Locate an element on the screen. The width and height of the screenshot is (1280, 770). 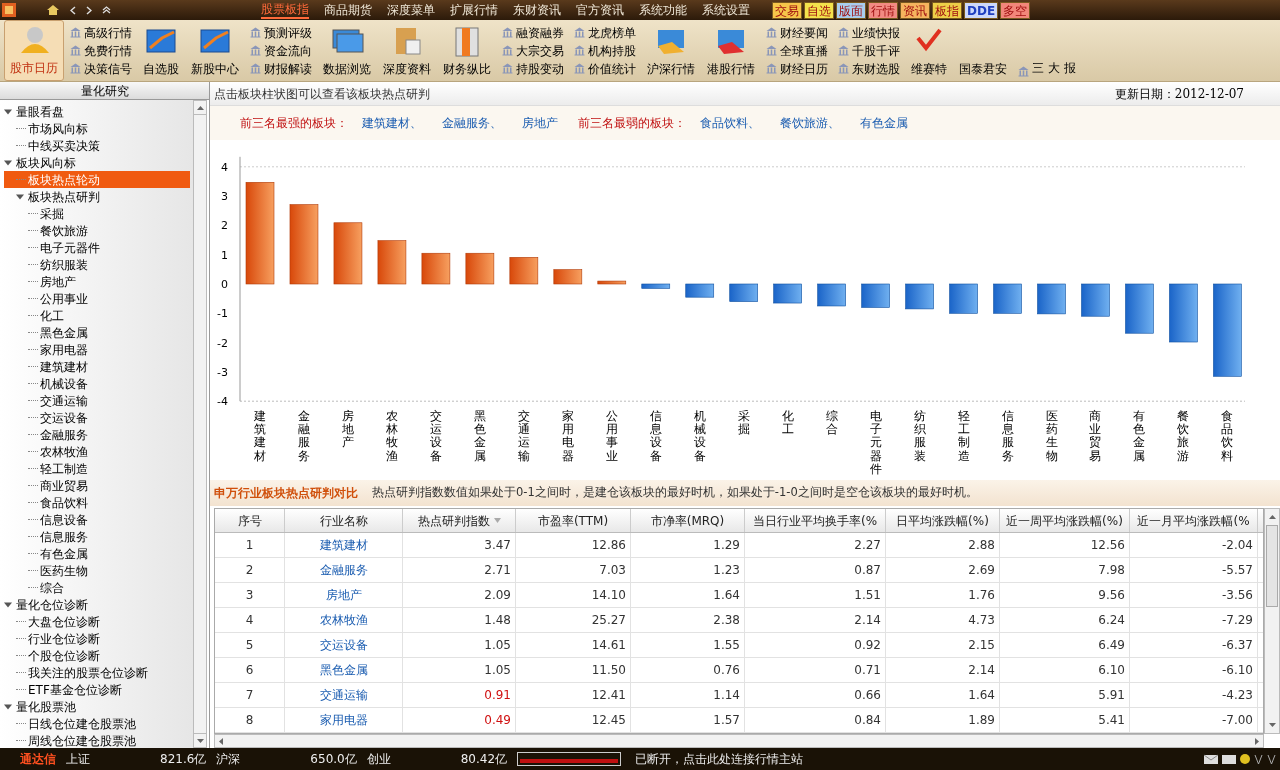
tree-item: 轻工制造 is located at coordinates (98, 468).